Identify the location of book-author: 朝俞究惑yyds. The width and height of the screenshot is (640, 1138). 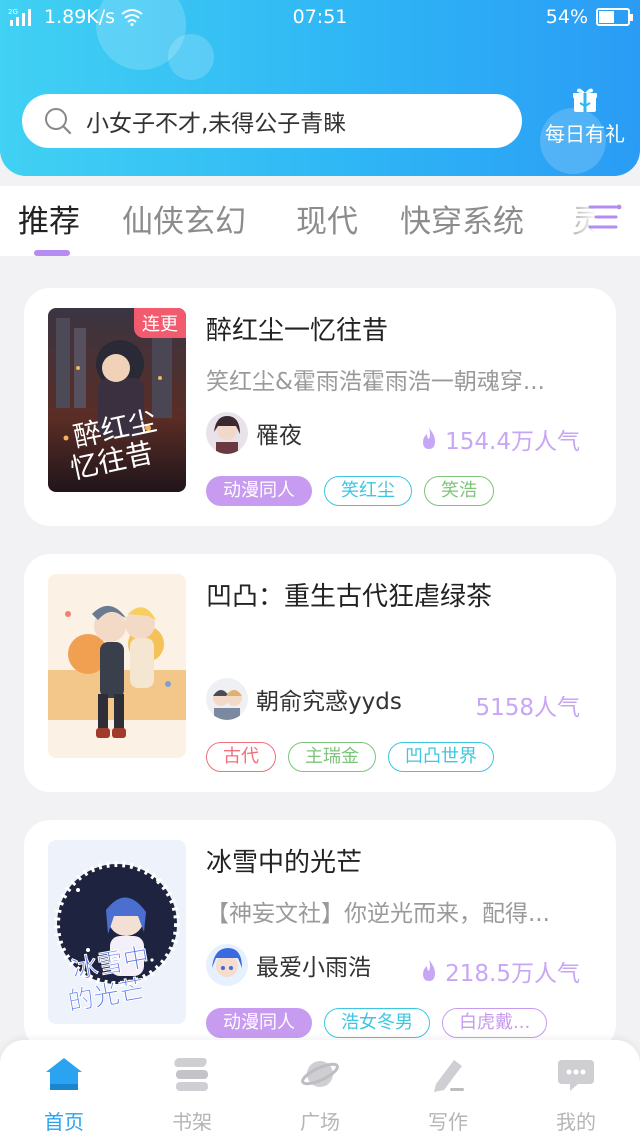
(304, 699).